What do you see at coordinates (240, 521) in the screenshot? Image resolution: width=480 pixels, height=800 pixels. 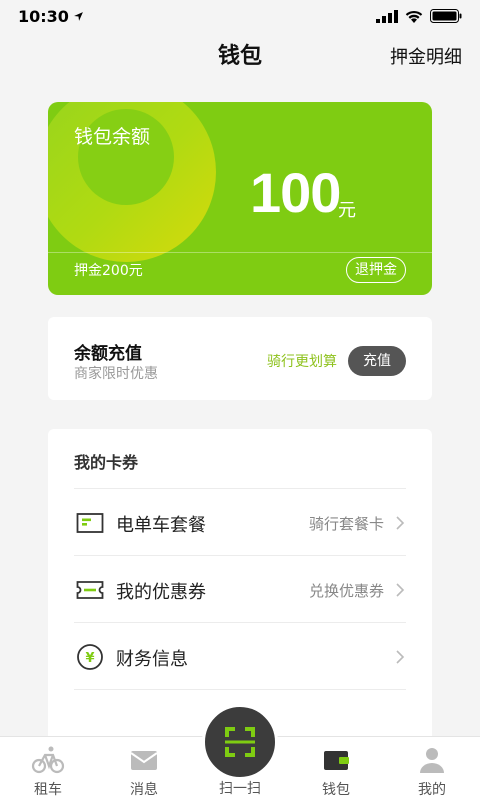 I see `list-item-ebike-package: 电单车套餐 骑行套餐卡` at bounding box center [240, 521].